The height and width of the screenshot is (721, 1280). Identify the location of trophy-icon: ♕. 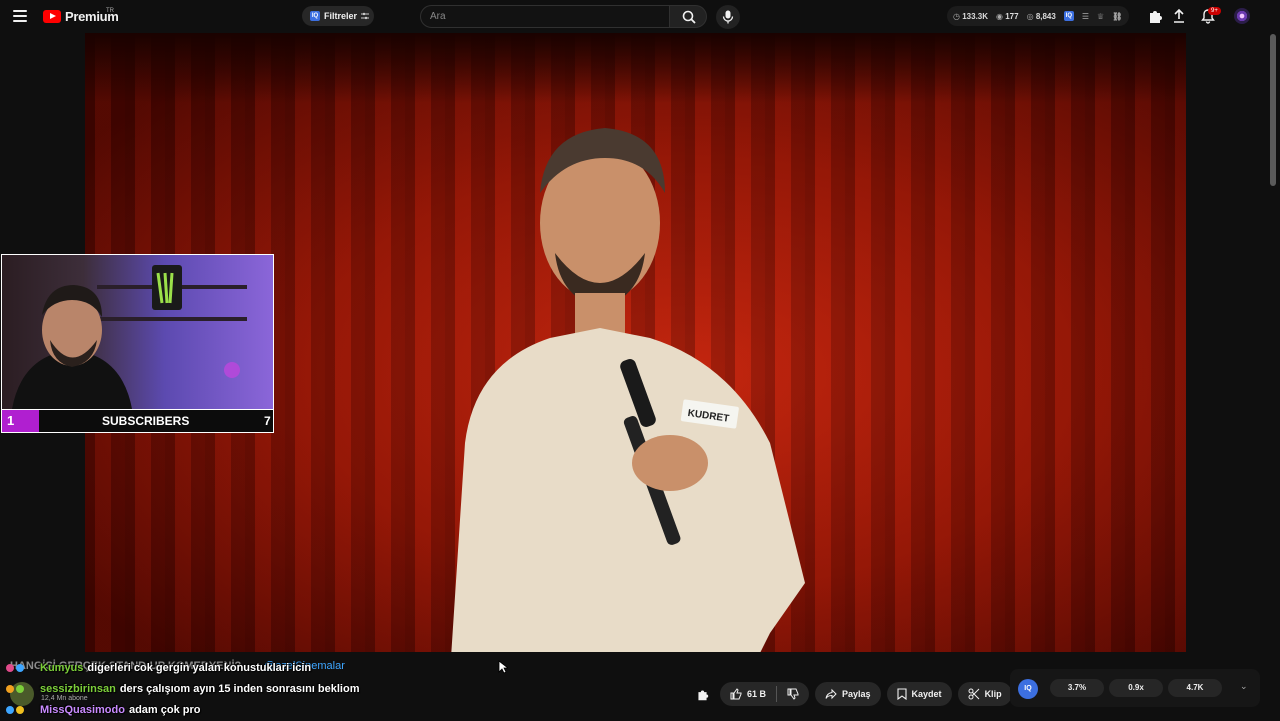
(1100, 16).